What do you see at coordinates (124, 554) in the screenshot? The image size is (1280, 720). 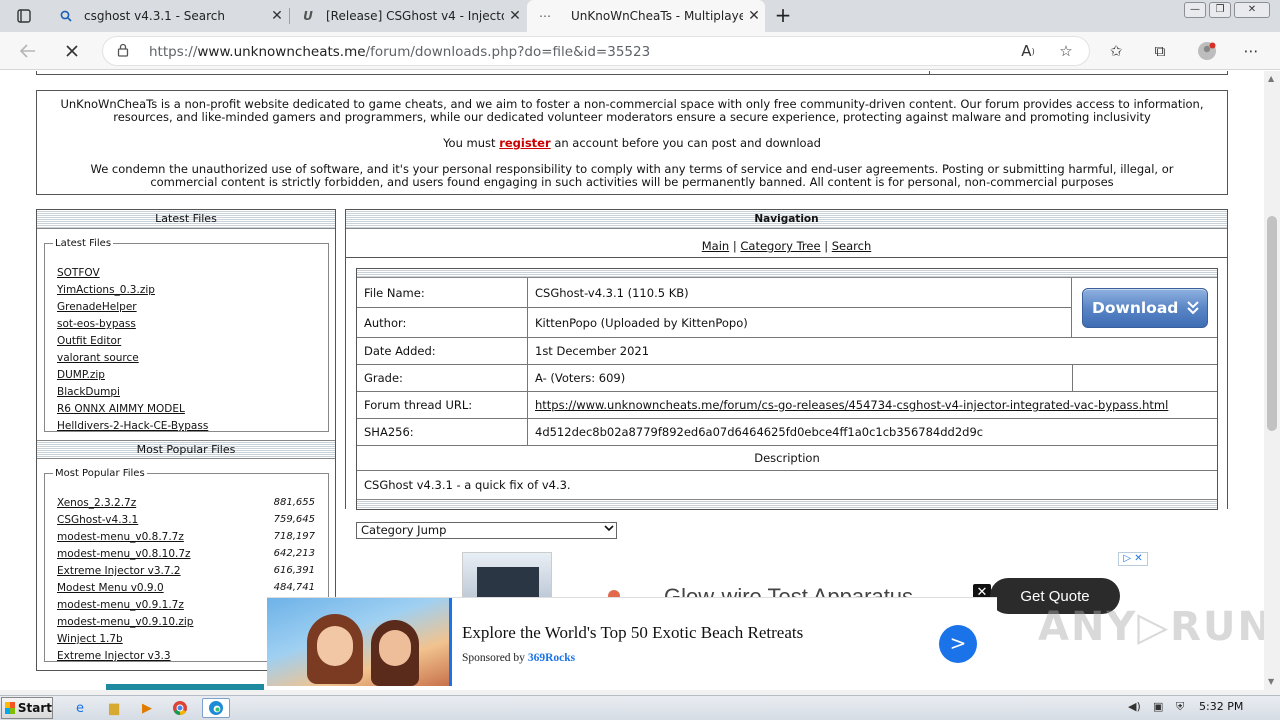 I see `popular-file-link: modest-menu_v0.8.10.7z` at bounding box center [124, 554].